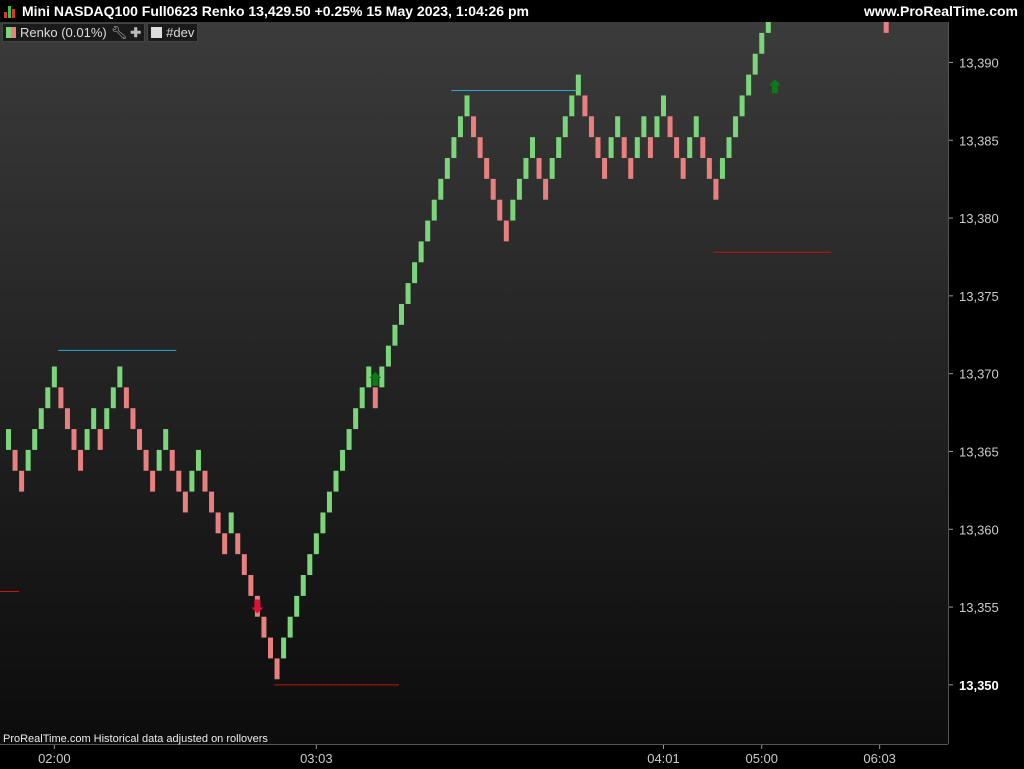 Image resolution: width=1024 pixels, height=769 pixels. What do you see at coordinates (663, 758) in the screenshot?
I see `x-tick-label: 04:01` at bounding box center [663, 758].